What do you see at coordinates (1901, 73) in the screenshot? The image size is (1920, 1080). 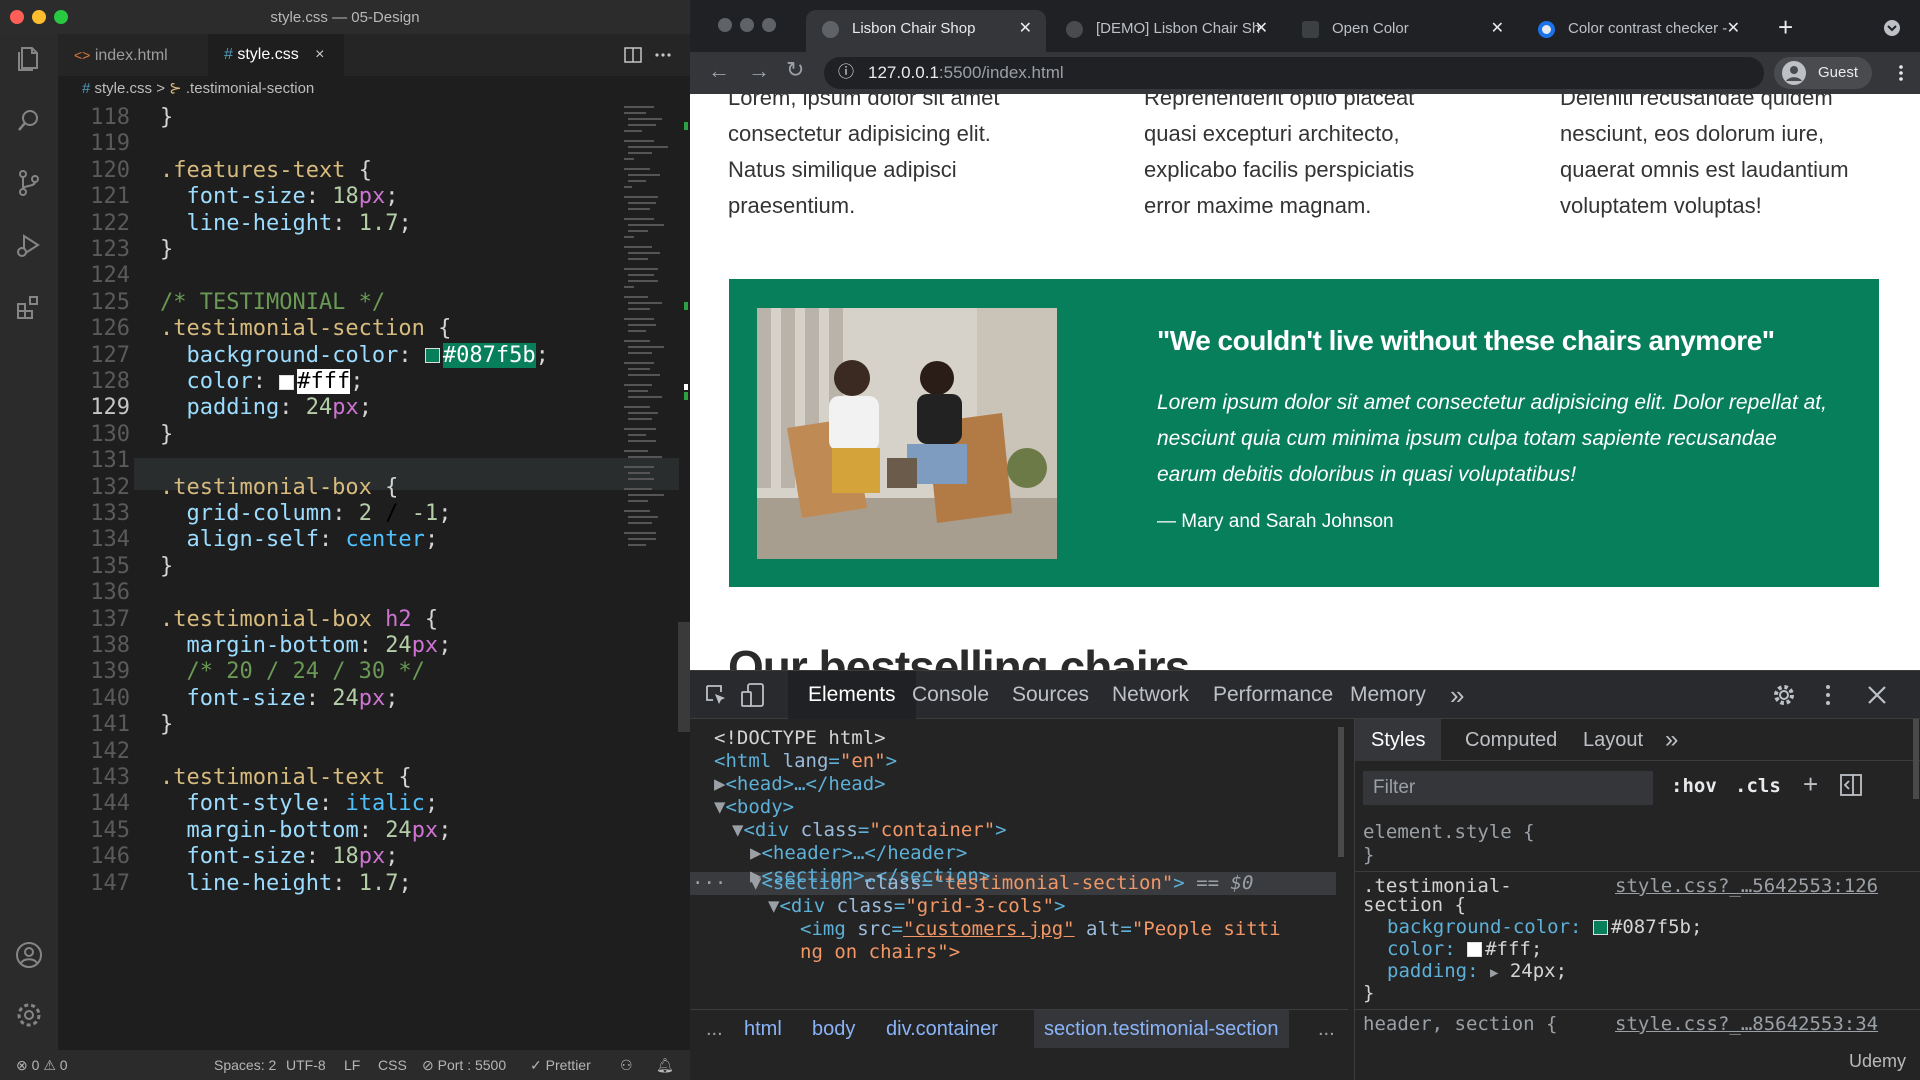 I see `browser-menu-icon` at bounding box center [1901, 73].